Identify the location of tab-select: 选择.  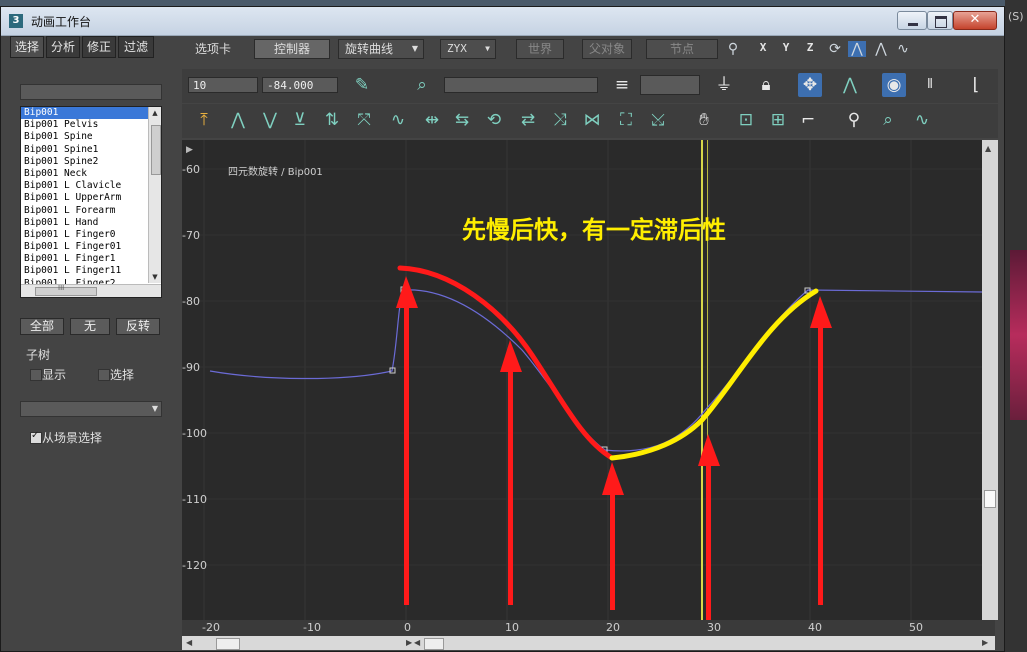
(27, 47).